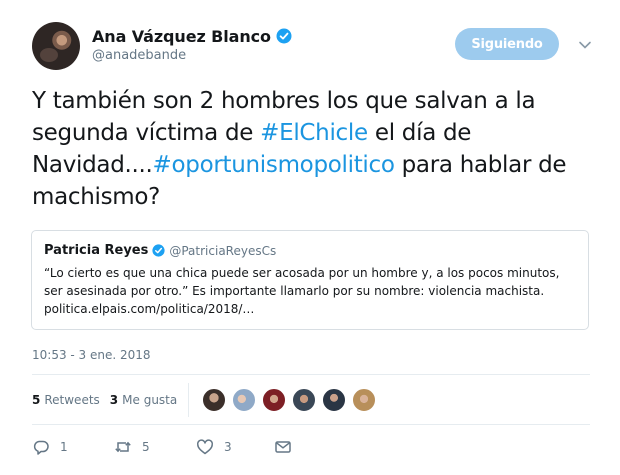 The height and width of the screenshot is (475, 620). Describe the element at coordinates (41, 447) in the screenshot. I see `reply-icon` at that location.